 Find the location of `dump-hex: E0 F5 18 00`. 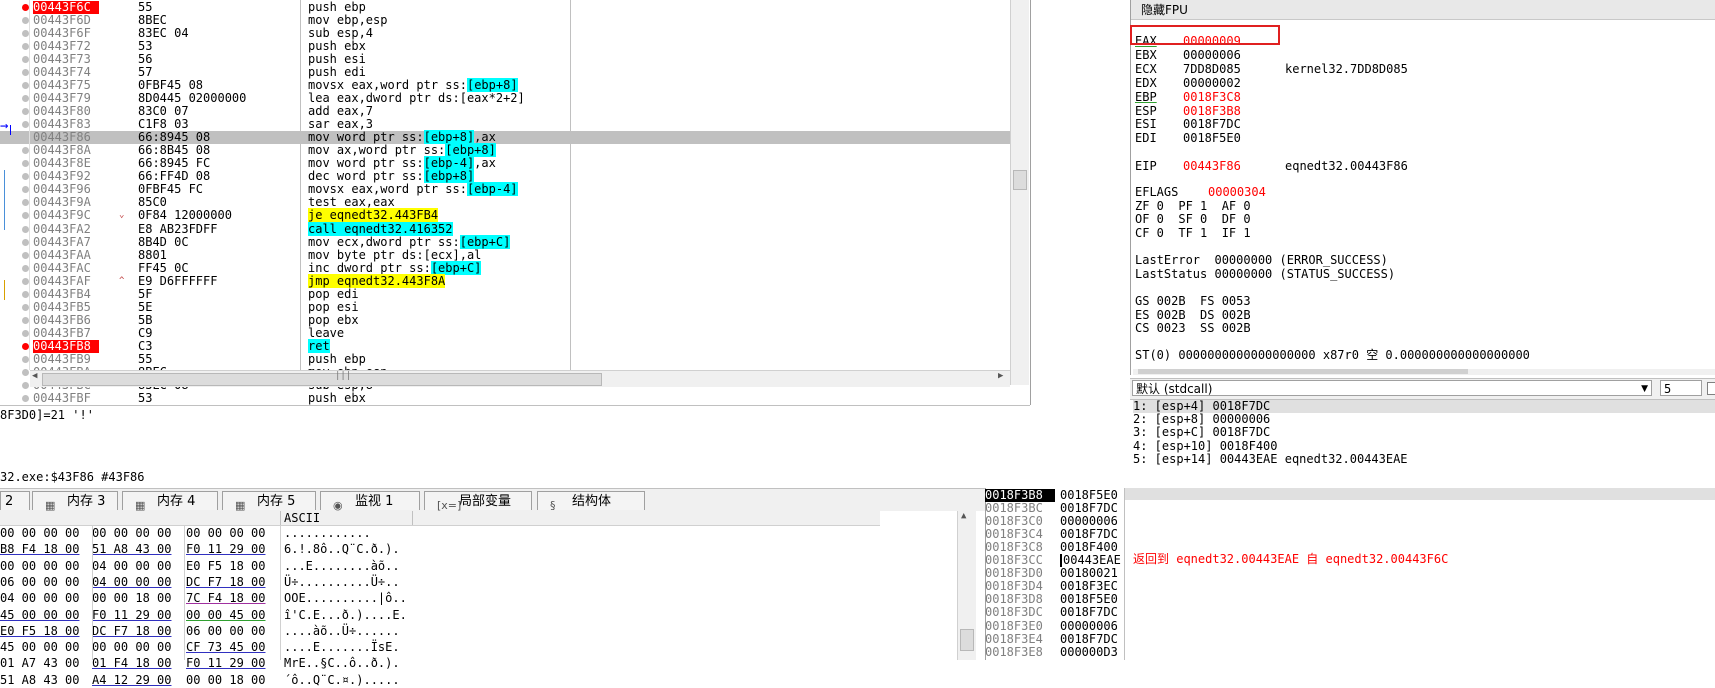

dump-hex: E0 F5 18 00 is located at coordinates (225, 566).